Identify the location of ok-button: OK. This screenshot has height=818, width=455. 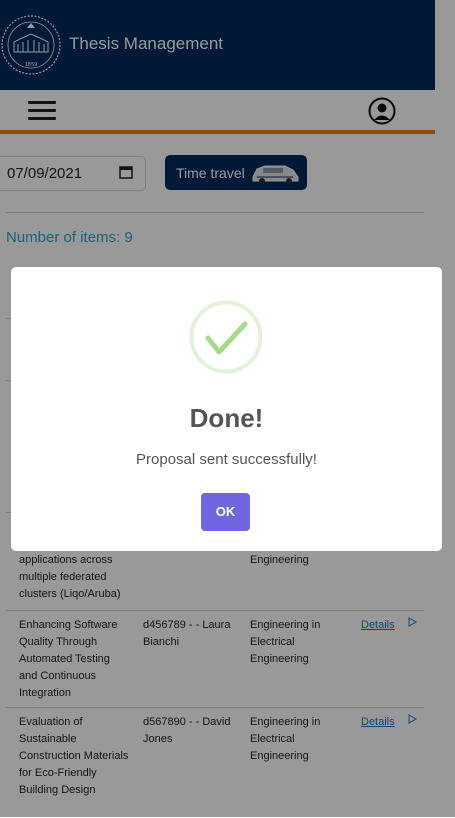
(225, 512).